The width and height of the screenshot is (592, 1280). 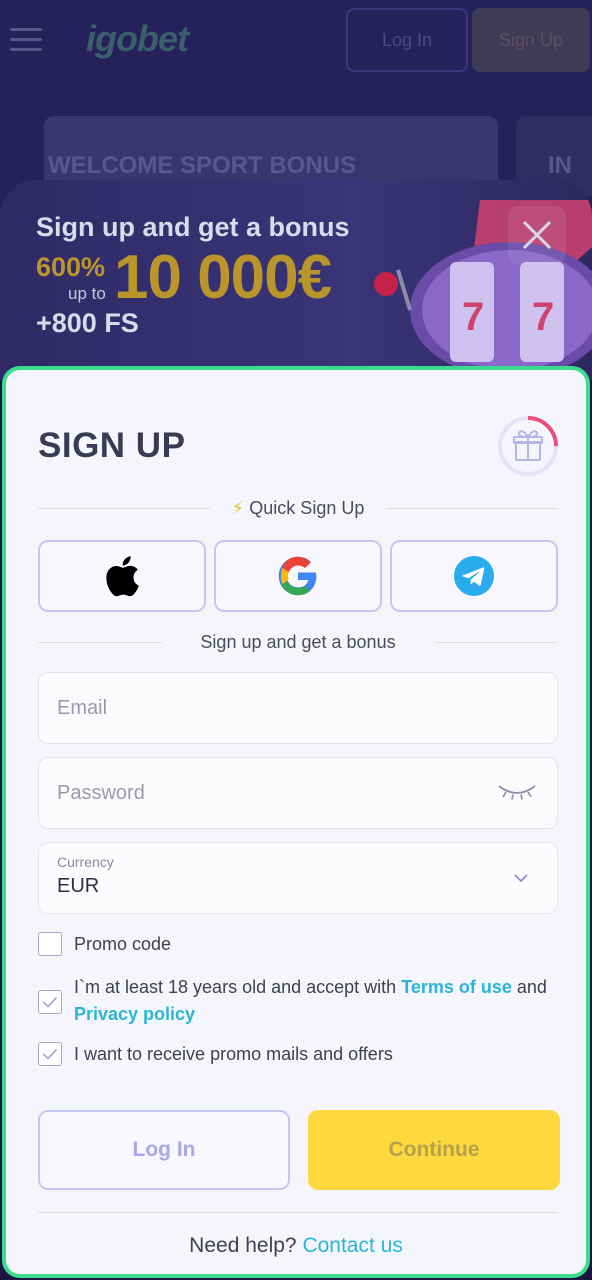 What do you see at coordinates (298, 708) in the screenshot?
I see `email-field: Email` at bounding box center [298, 708].